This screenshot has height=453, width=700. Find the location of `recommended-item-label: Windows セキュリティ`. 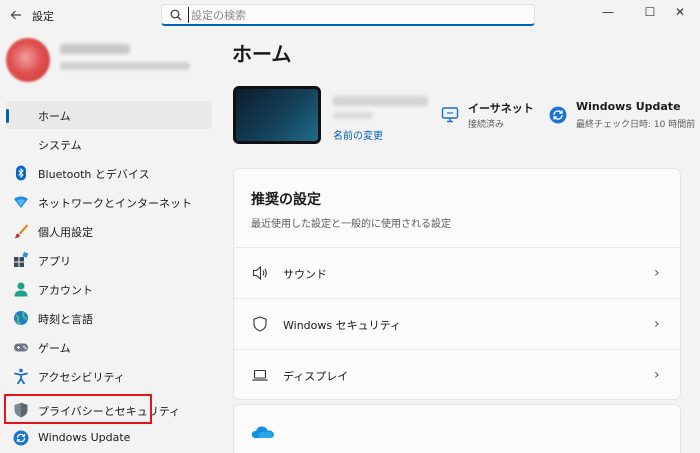

recommended-item-label: Windows セキュリティ is located at coordinates (342, 325).